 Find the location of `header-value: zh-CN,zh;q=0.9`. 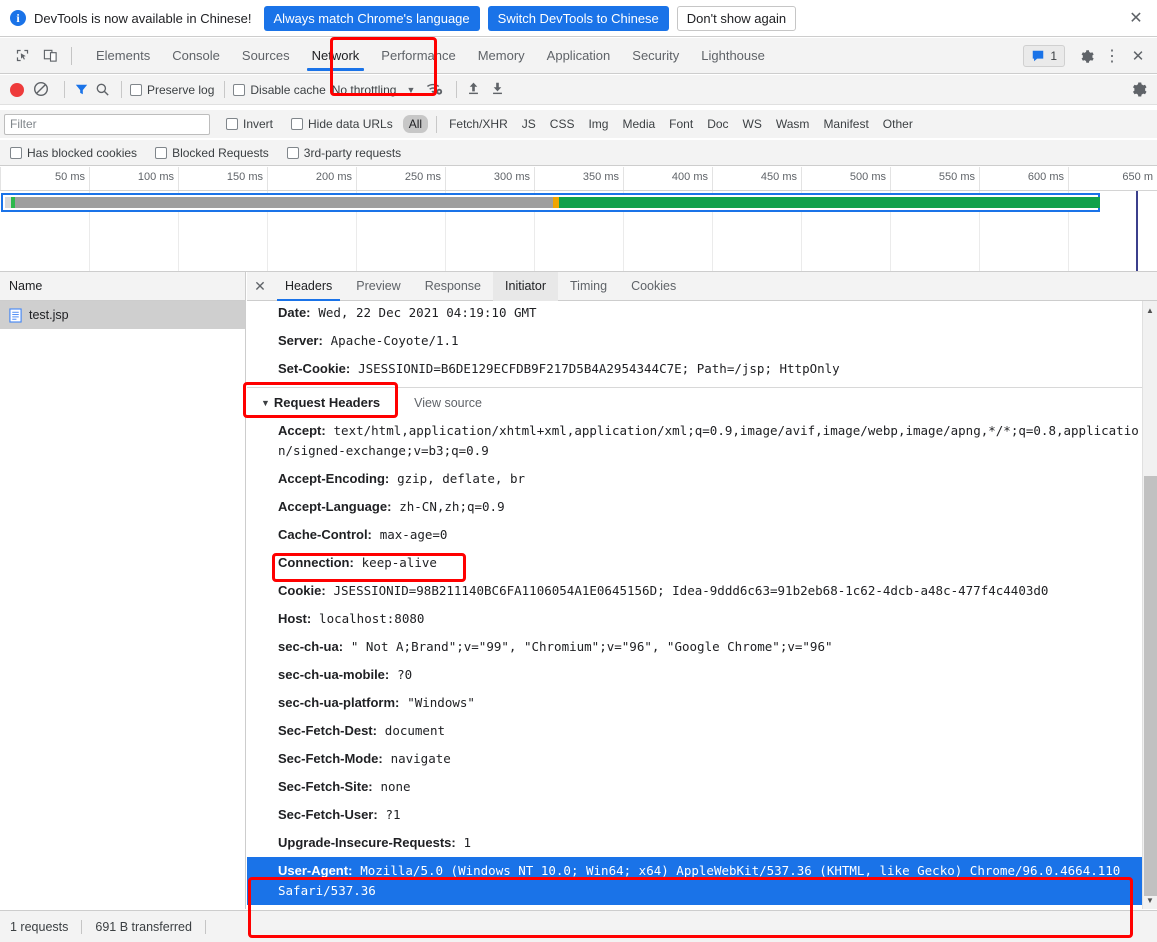

header-value: zh-CN,zh;q=0.9 is located at coordinates (452, 506).